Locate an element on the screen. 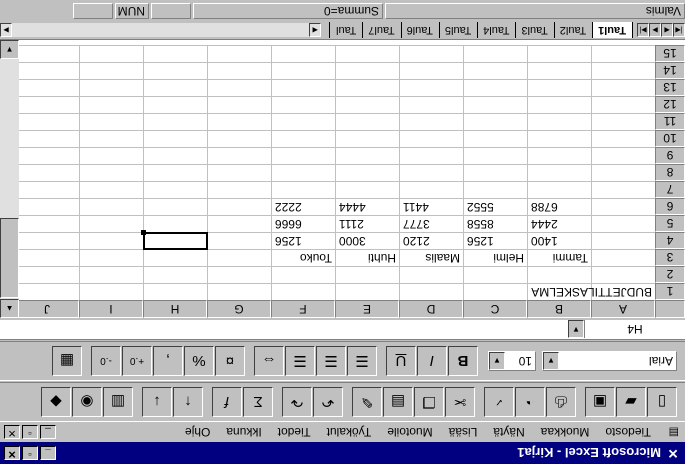  cell-j14 is located at coordinates (47, 70).